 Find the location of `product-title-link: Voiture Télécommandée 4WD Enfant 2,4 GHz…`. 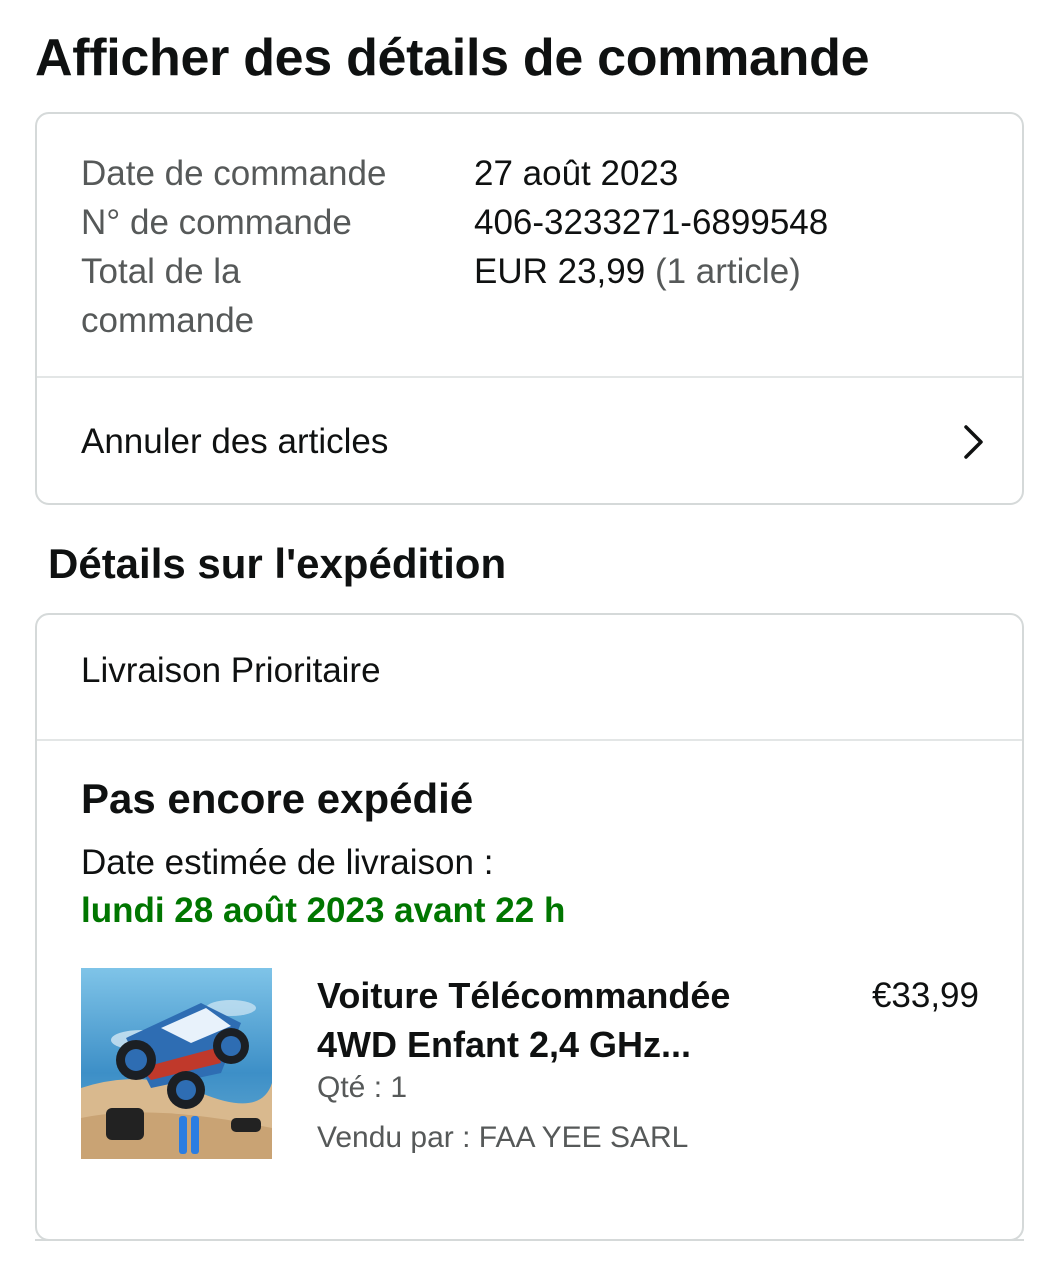

product-title-link: Voiture Télécommandée 4WD Enfant 2,4 GHz… is located at coordinates (542, 1020).